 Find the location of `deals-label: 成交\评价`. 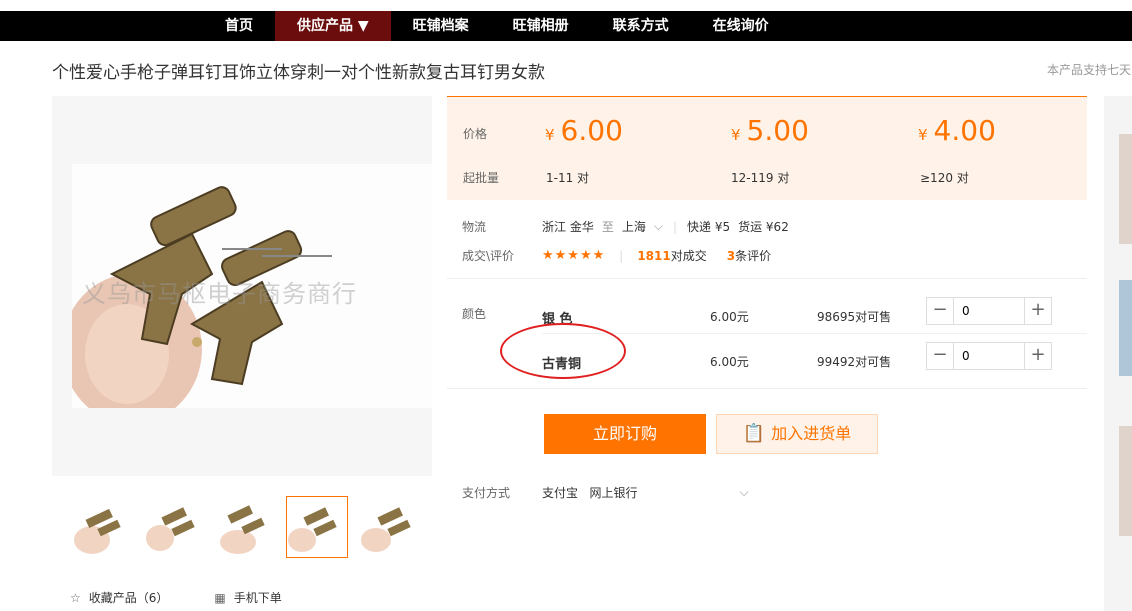

deals-label: 成交\评价 is located at coordinates (488, 256).